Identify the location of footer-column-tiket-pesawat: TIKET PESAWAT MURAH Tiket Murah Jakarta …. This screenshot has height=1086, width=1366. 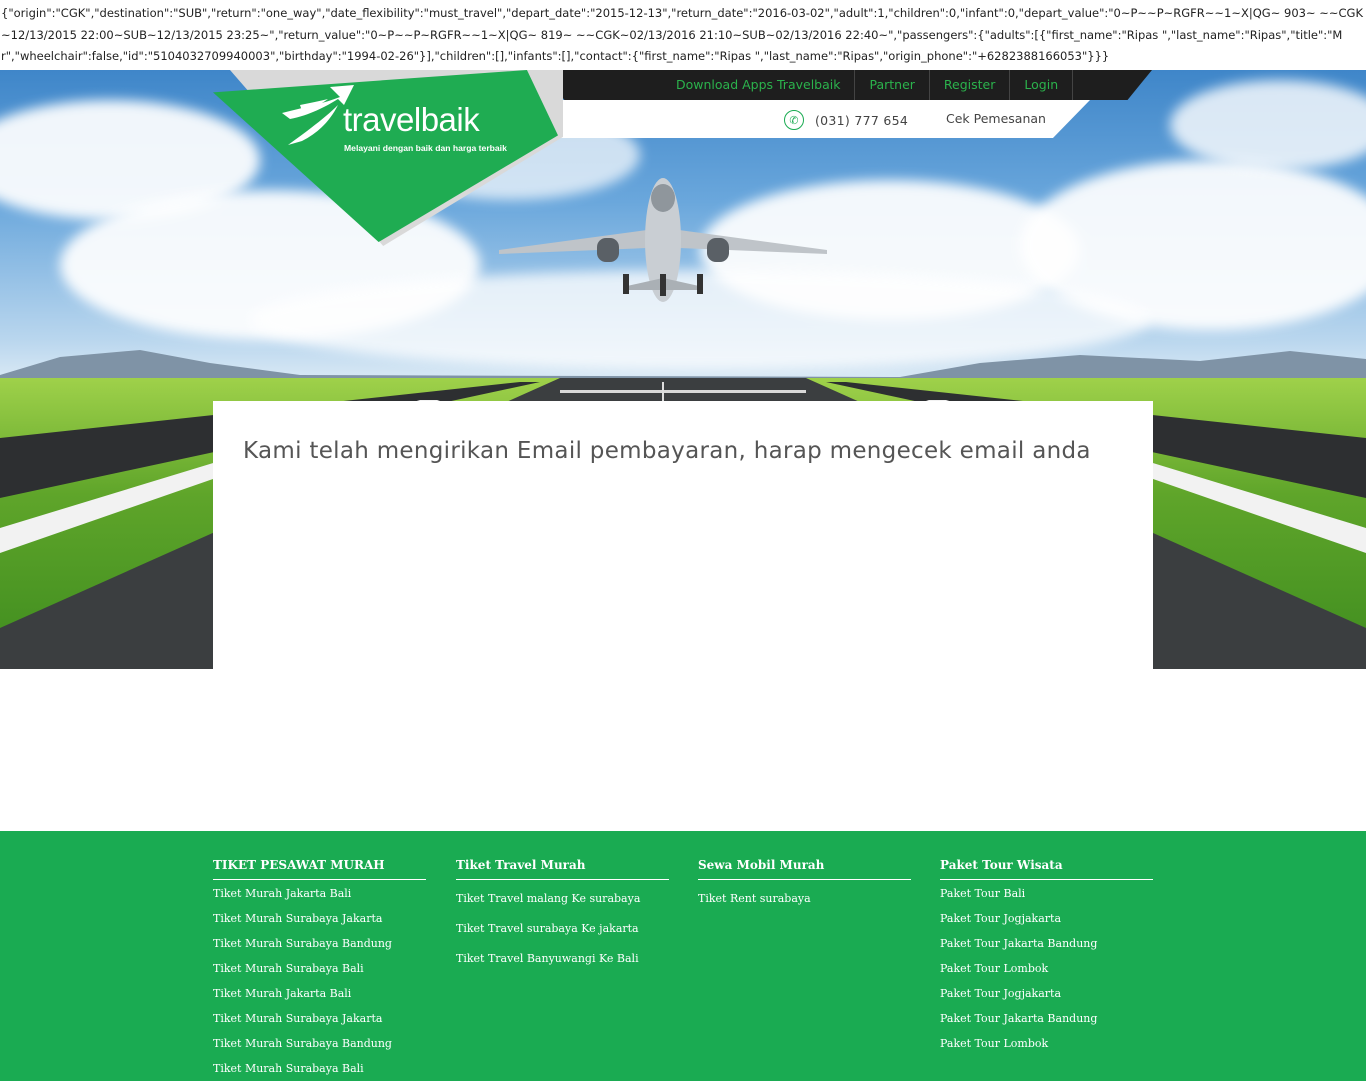
(319, 972).